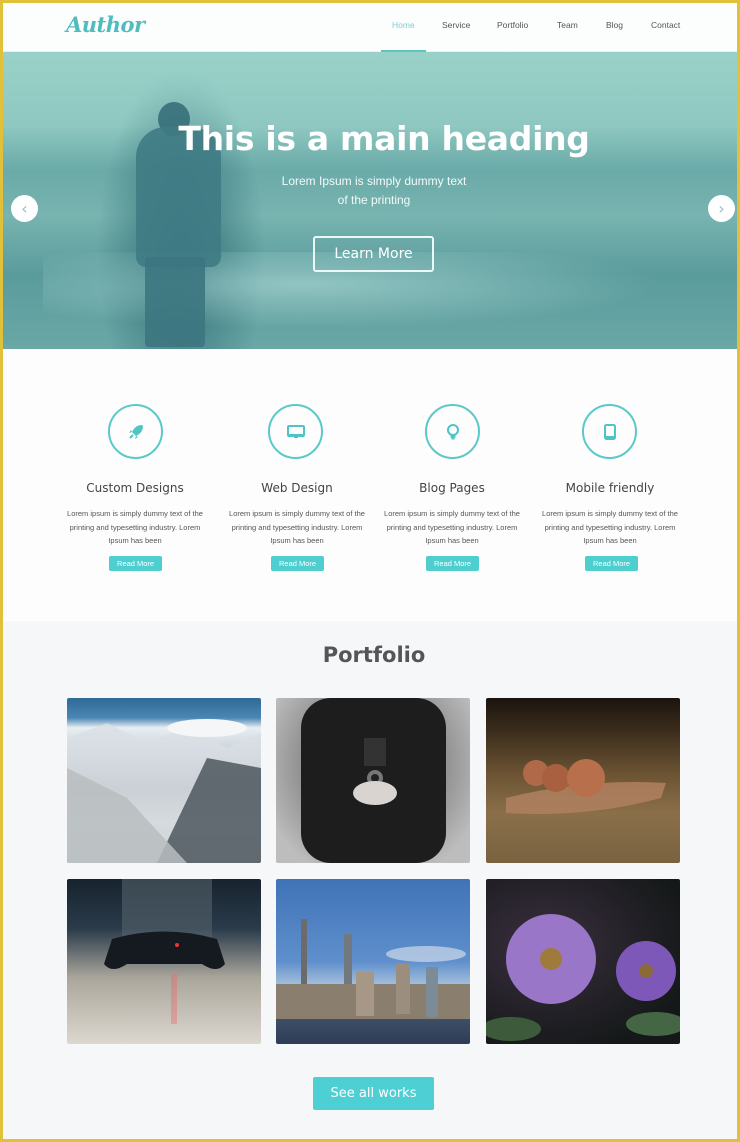 The width and height of the screenshot is (740, 1142). Describe the element at coordinates (374, 181) in the screenshot. I see `hero-subtitle-line1: Lorem Ipsum is simply dummy text` at that location.